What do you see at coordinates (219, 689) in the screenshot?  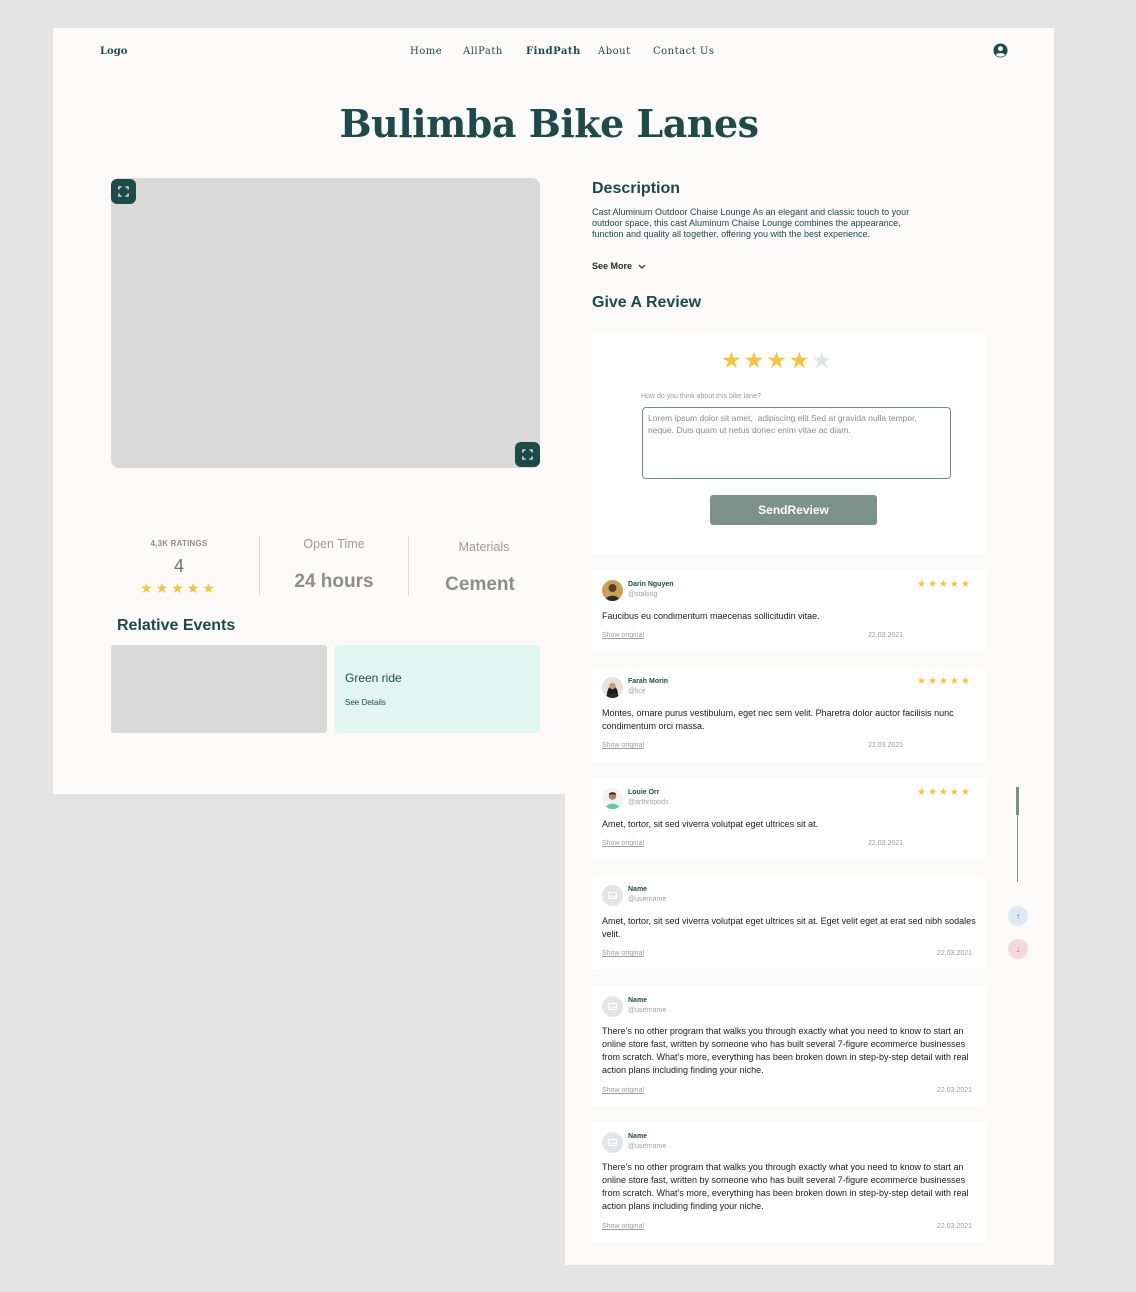 I see `event-image` at bounding box center [219, 689].